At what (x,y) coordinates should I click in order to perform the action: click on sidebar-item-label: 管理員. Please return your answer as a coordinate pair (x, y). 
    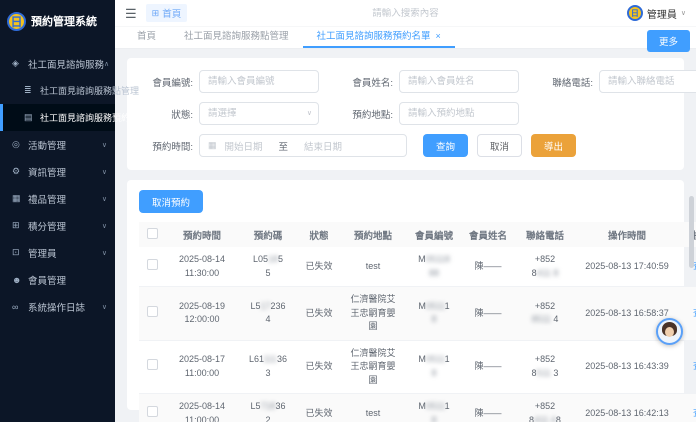
    Looking at the image, I should click on (42, 254).